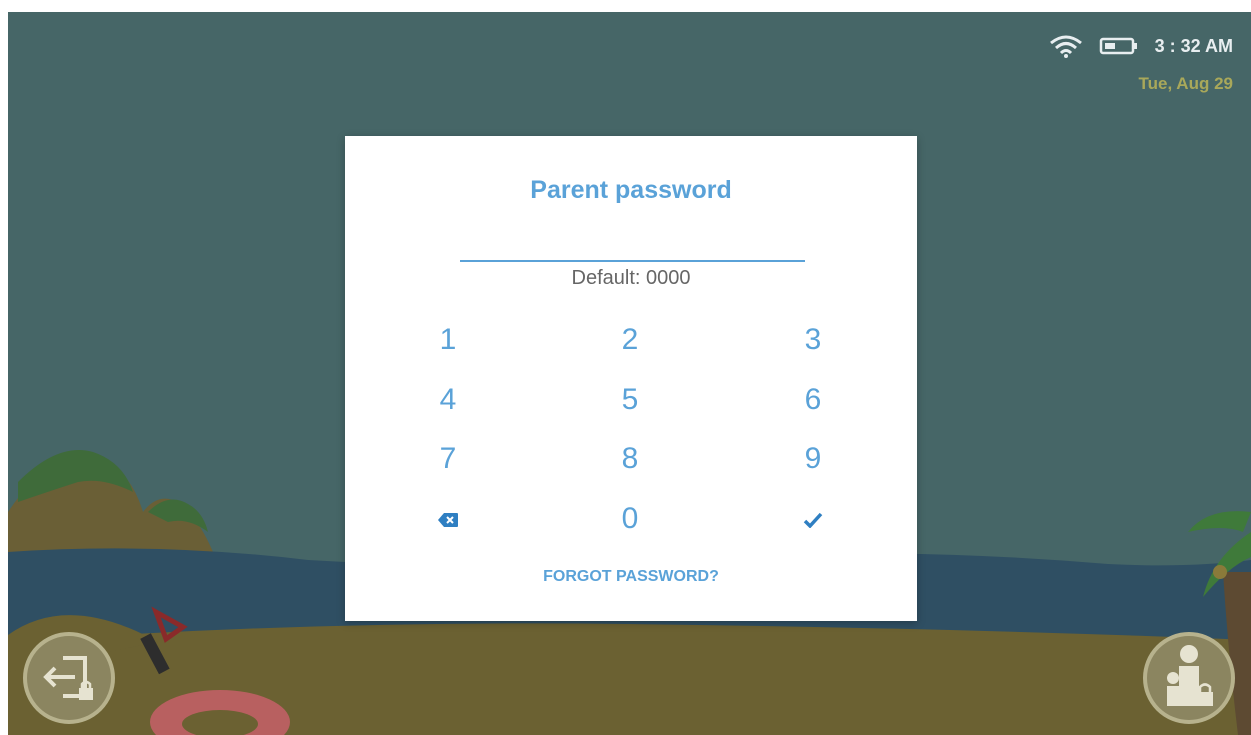  Describe the element at coordinates (1141, 46) in the screenshot. I see `status-bar: 3 : 32 AM` at that location.